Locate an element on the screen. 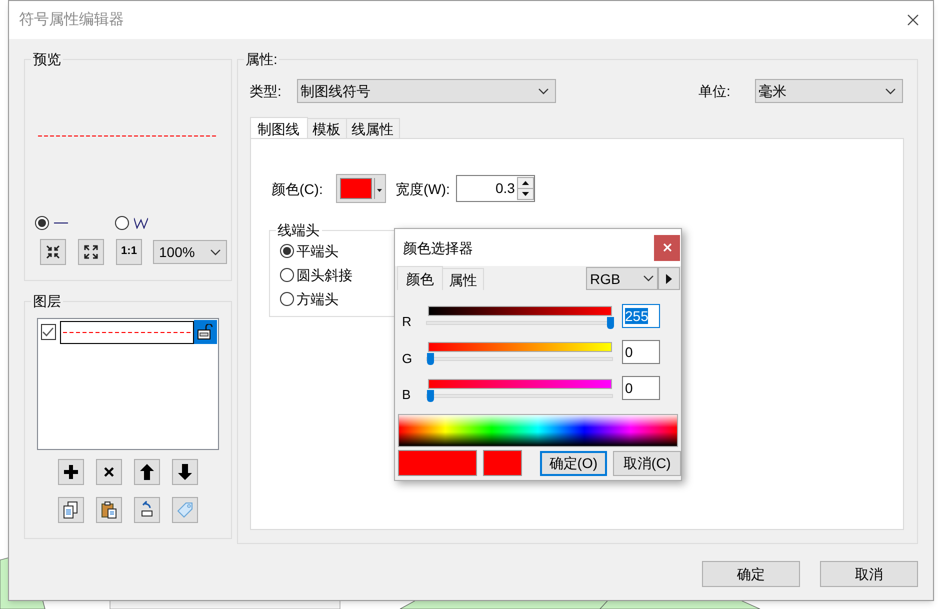  spin-arrows-icon is located at coordinates (525, 188).